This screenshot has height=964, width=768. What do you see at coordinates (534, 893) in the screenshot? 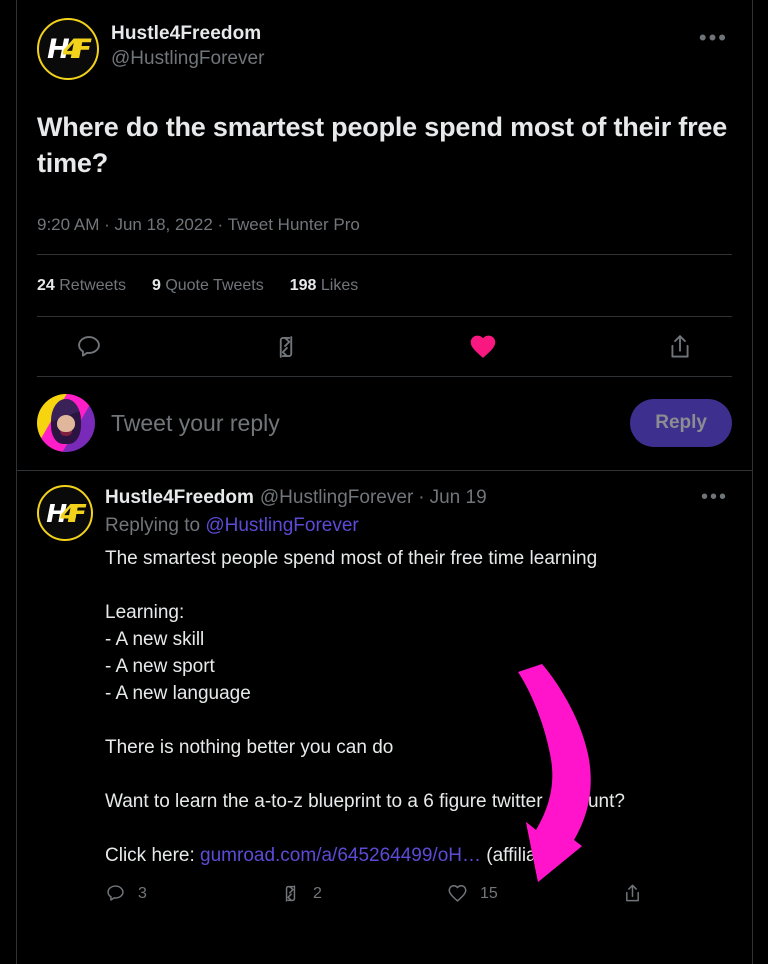
I see `reply-tweet-like-button: 15` at bounding box center [534, 893].